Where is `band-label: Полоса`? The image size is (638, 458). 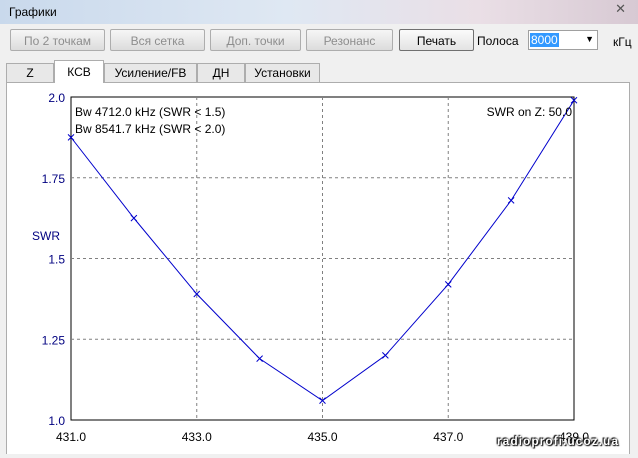
band-label: Полоса is located at coordinates (498, 41).